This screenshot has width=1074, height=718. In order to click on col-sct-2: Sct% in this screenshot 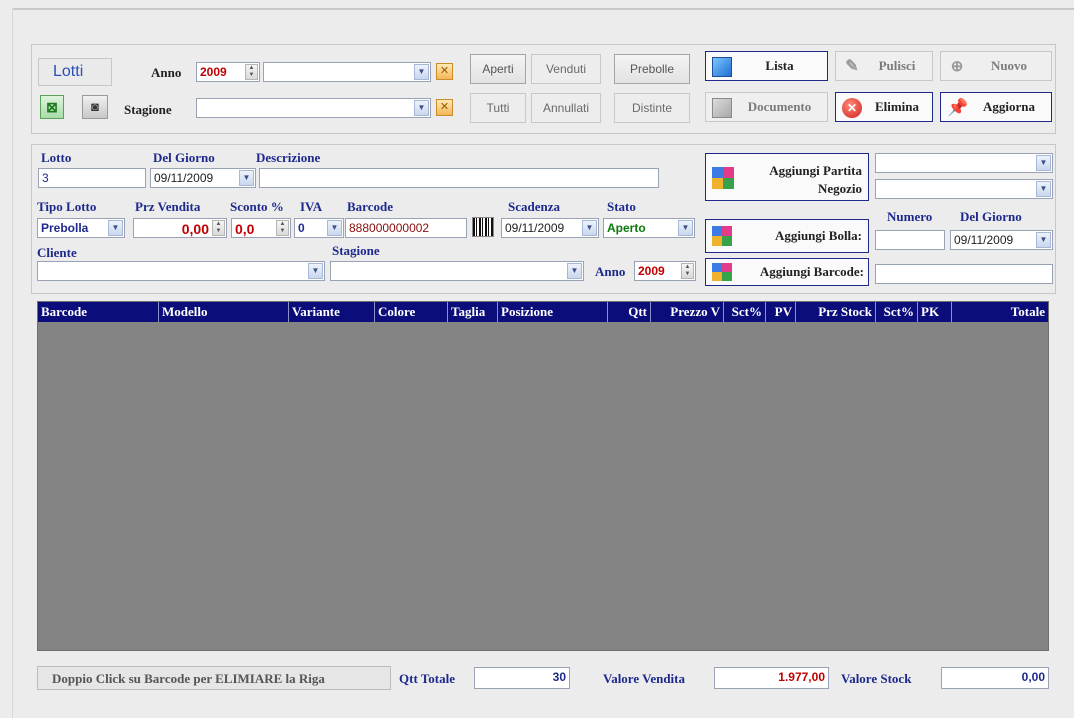, I will do `click(897, 312)`.